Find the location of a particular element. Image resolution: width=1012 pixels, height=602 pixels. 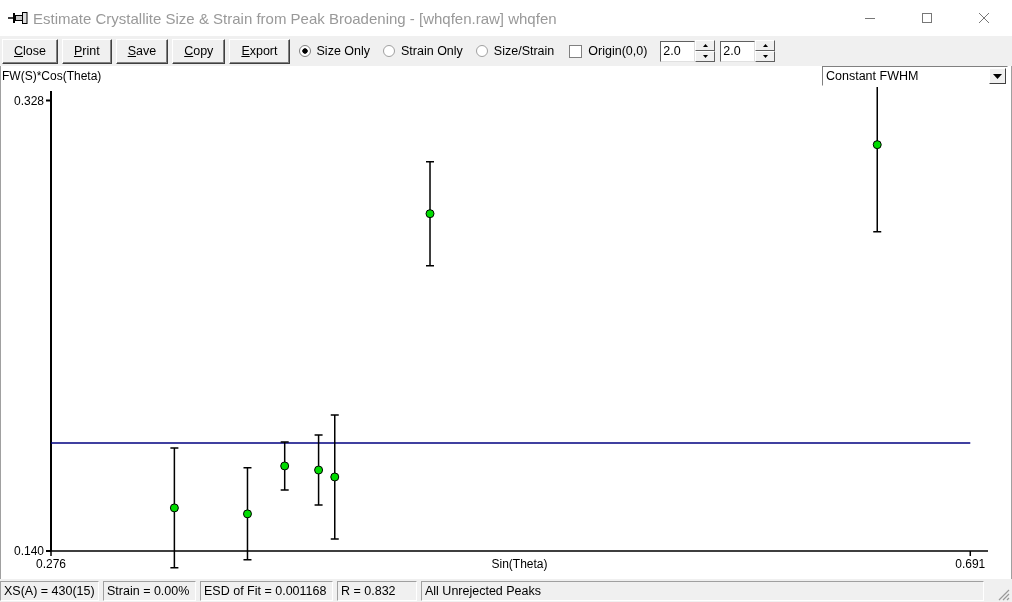

tick-label: 0.691 is located at coordinates (970, 564).